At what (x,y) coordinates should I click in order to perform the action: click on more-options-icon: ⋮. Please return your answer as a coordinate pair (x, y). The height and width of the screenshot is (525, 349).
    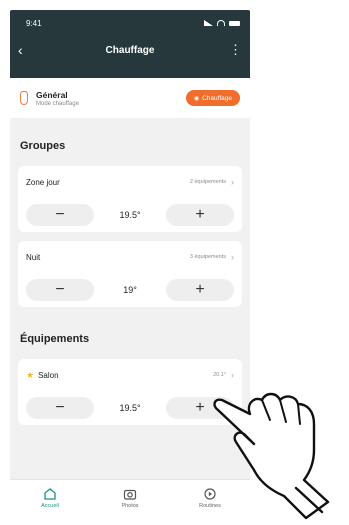
    Looking at the image, I should click on (233, 50).